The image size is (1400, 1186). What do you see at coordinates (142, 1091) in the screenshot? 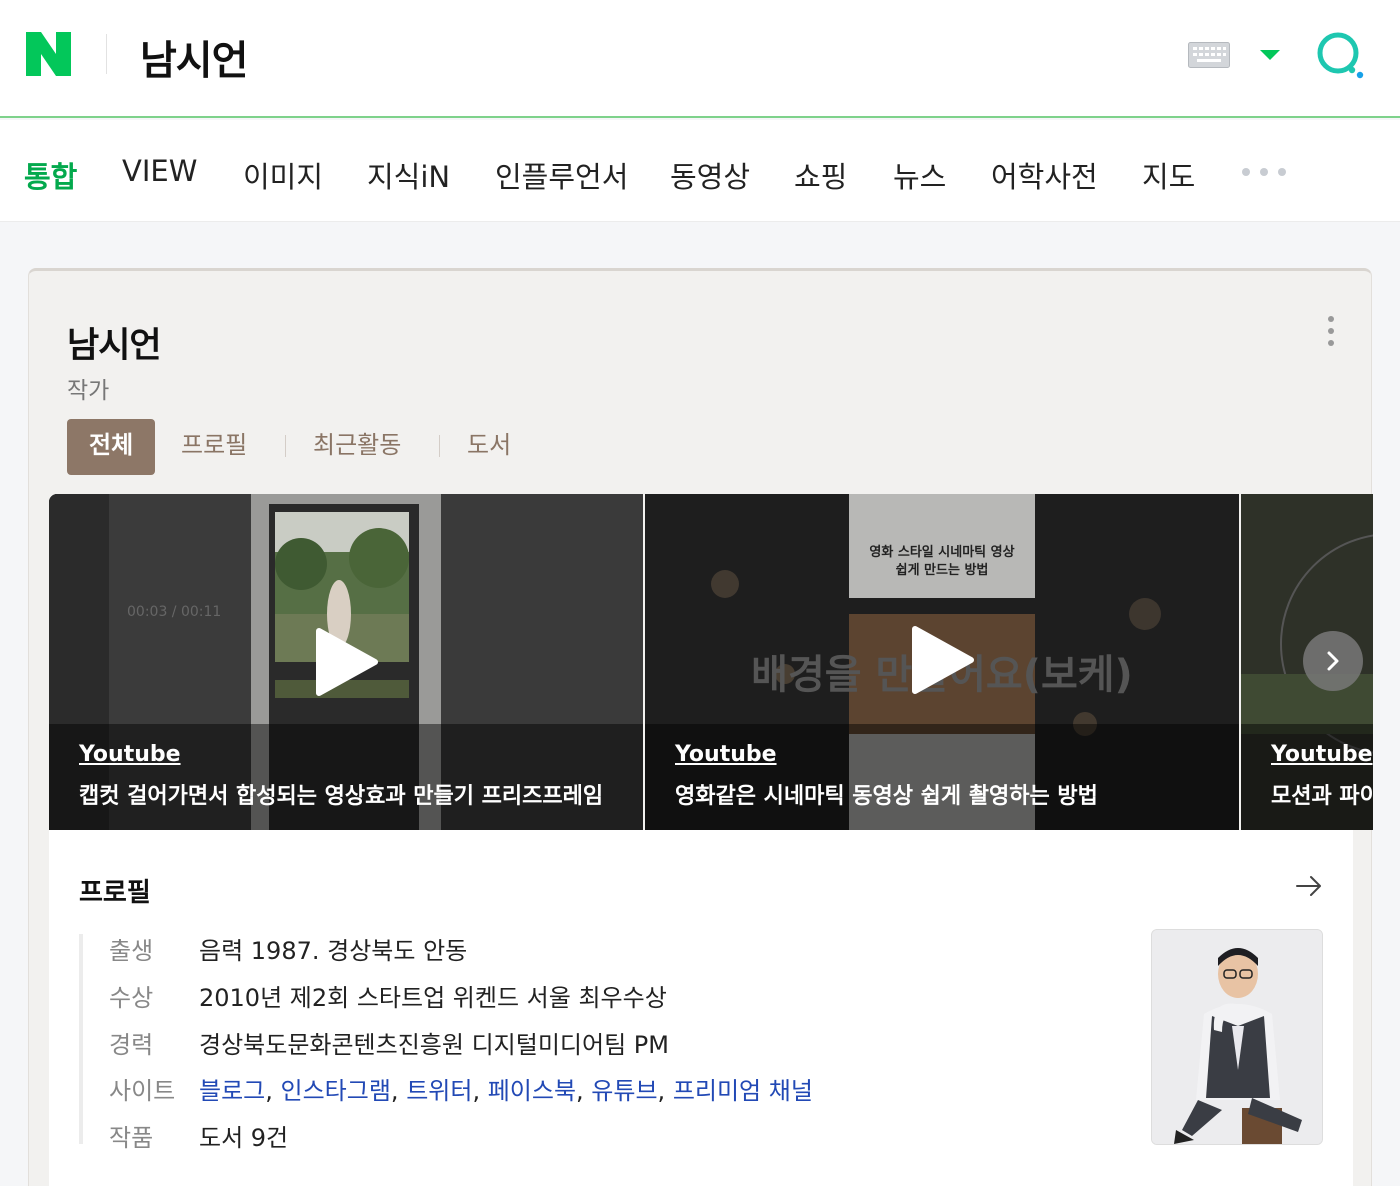
I see `row-label: 사이트` at bounding box center [142, 1091].